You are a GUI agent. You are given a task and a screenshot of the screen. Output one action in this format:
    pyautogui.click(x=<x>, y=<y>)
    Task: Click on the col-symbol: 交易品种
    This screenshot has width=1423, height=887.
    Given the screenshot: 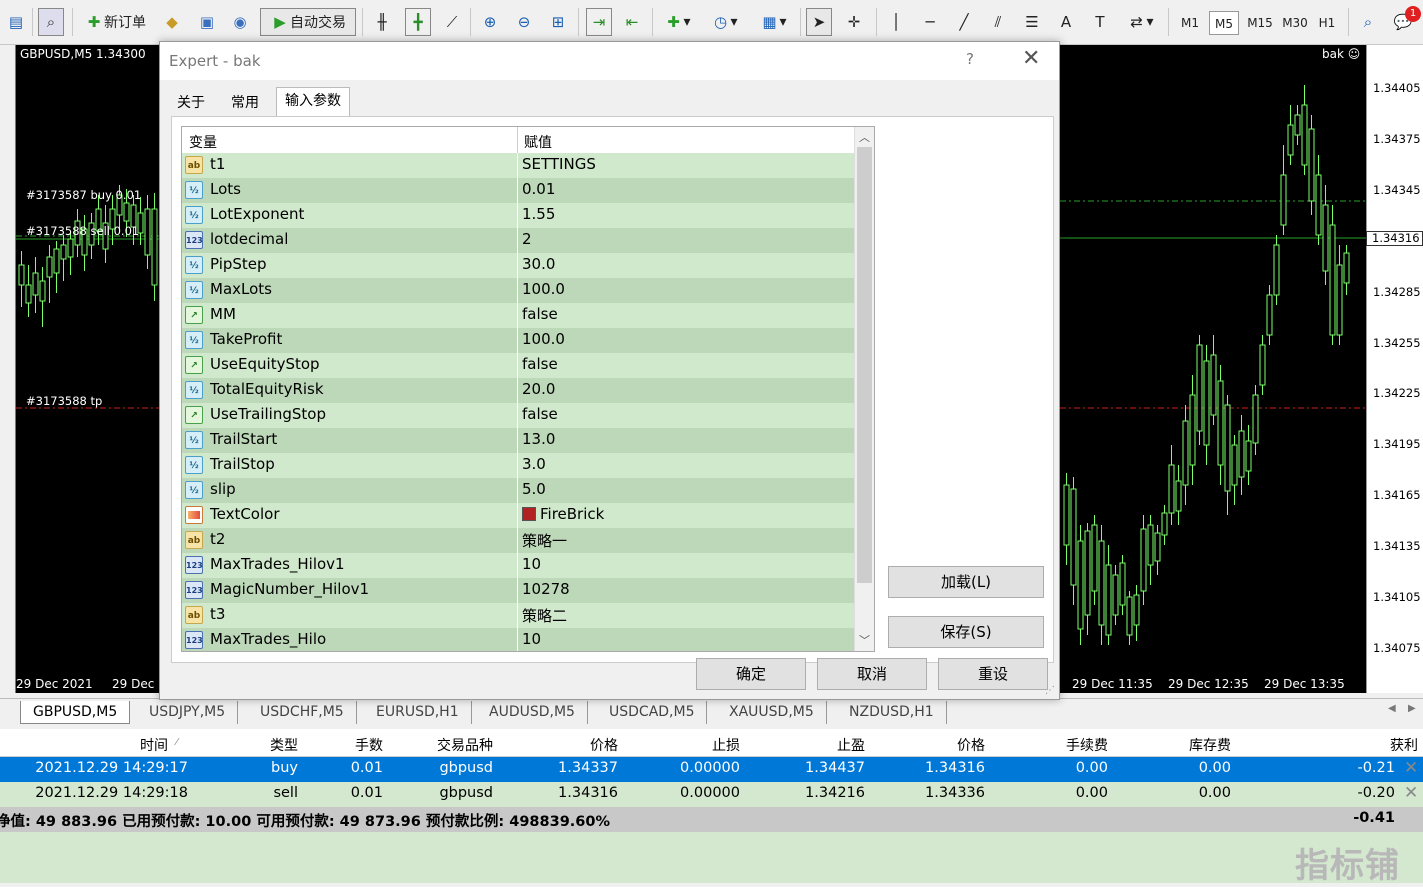 What is the action you would take?
    pyautogui.click(x=443, y=745)
    